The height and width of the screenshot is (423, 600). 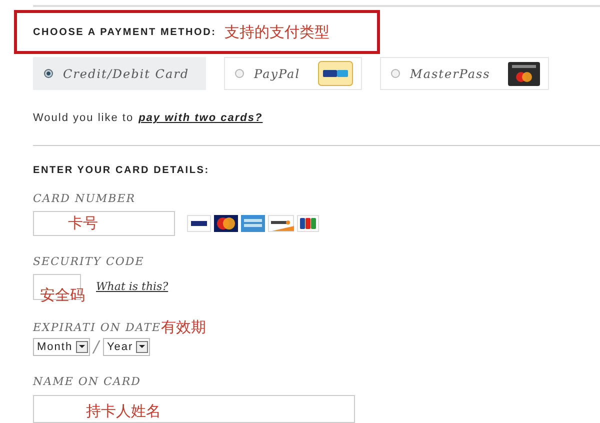 I want to click on discover-logo-icon, so click(x=281, y=223).